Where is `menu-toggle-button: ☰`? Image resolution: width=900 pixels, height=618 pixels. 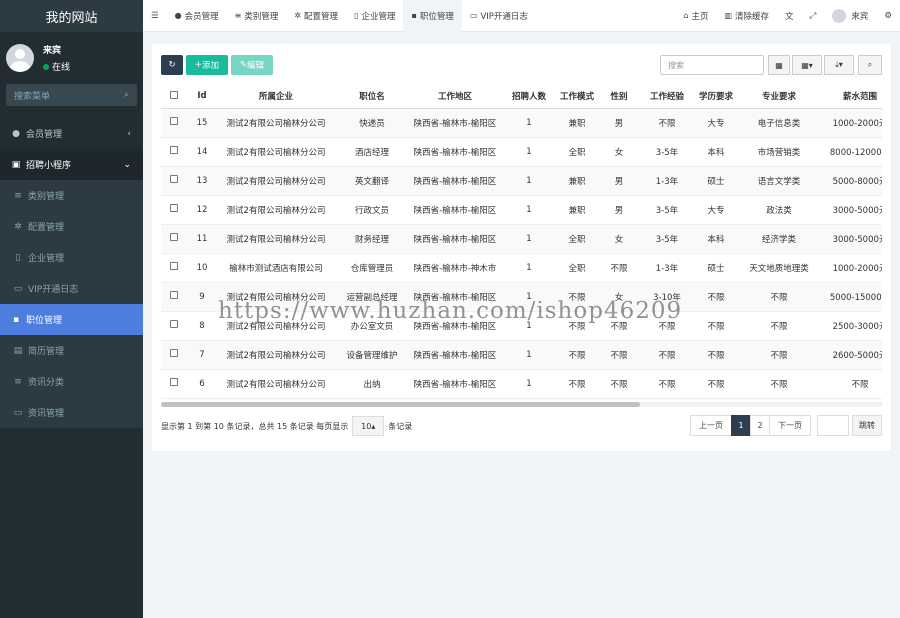
menu-toggle-button: ☰ is located at coordinates (155, 16).